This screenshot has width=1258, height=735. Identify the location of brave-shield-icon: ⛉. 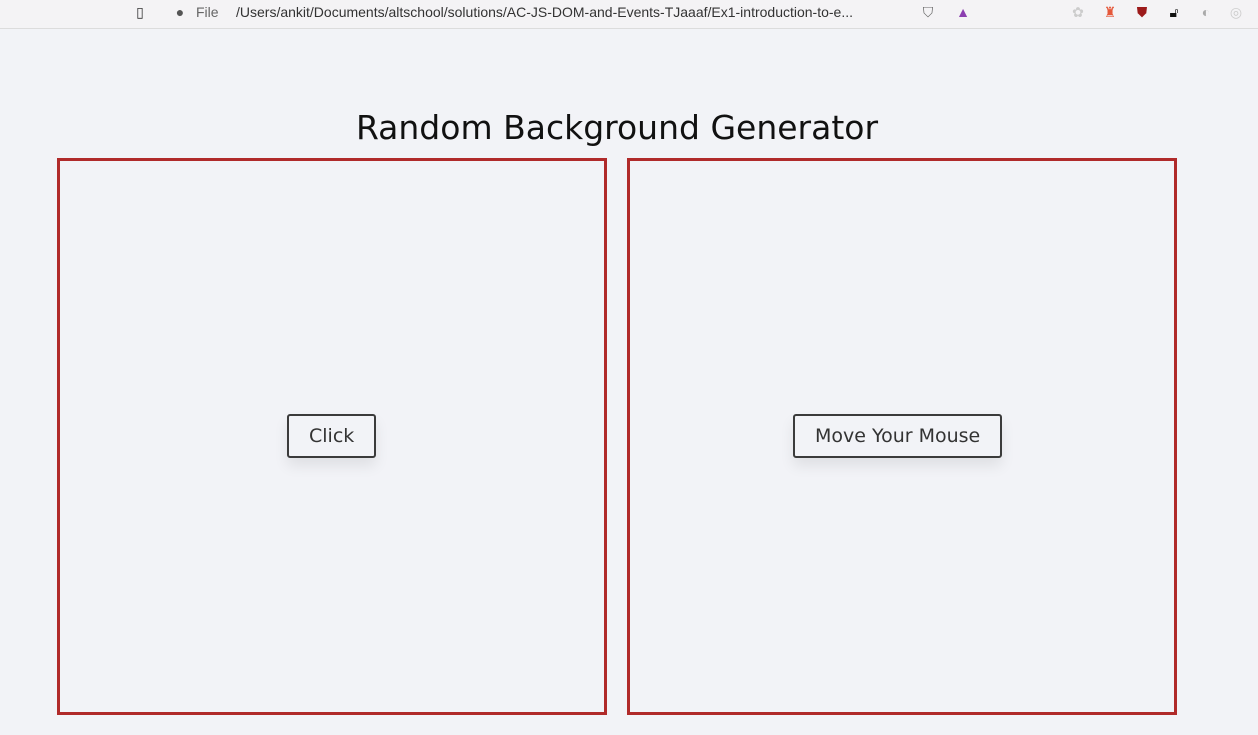
(928, 12).